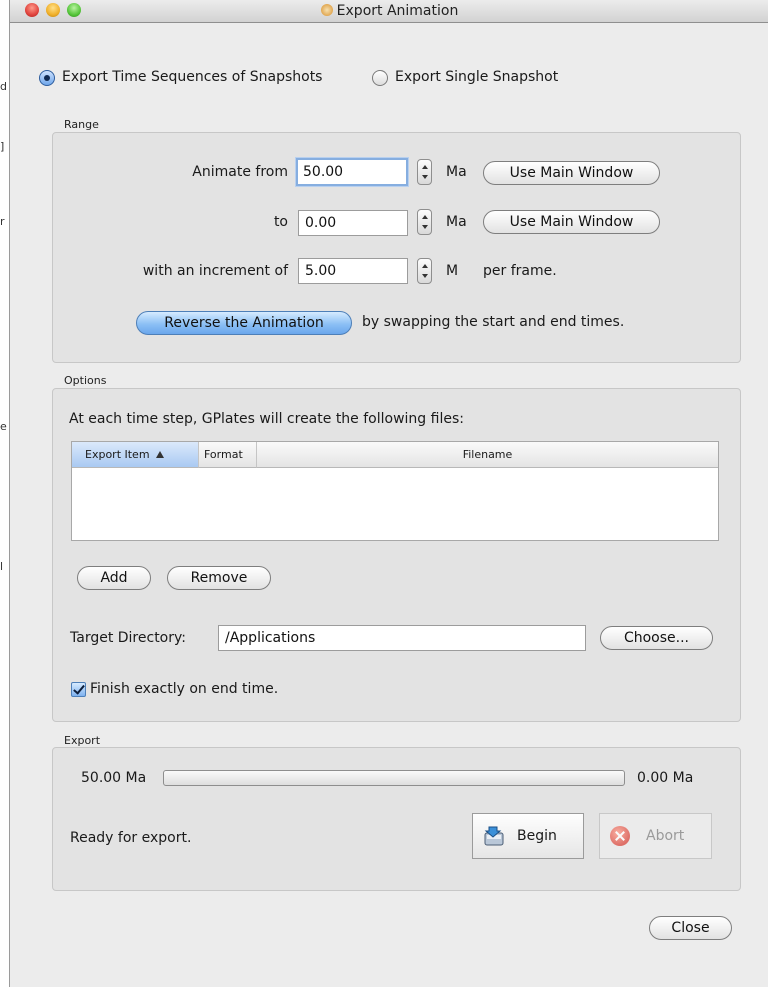 This screenshot has height=987, width=768. I want to click on animate-to-input, so click(353, 223).